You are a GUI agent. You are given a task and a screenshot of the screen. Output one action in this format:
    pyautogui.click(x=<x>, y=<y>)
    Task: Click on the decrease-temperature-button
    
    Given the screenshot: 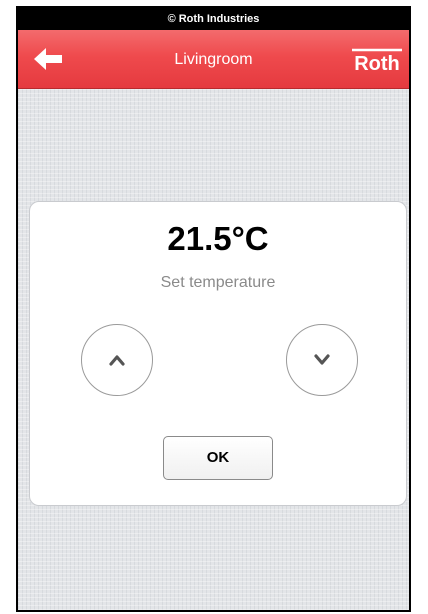 What is the action you would take?
    pyautogui.click(x=322, y=360)
    